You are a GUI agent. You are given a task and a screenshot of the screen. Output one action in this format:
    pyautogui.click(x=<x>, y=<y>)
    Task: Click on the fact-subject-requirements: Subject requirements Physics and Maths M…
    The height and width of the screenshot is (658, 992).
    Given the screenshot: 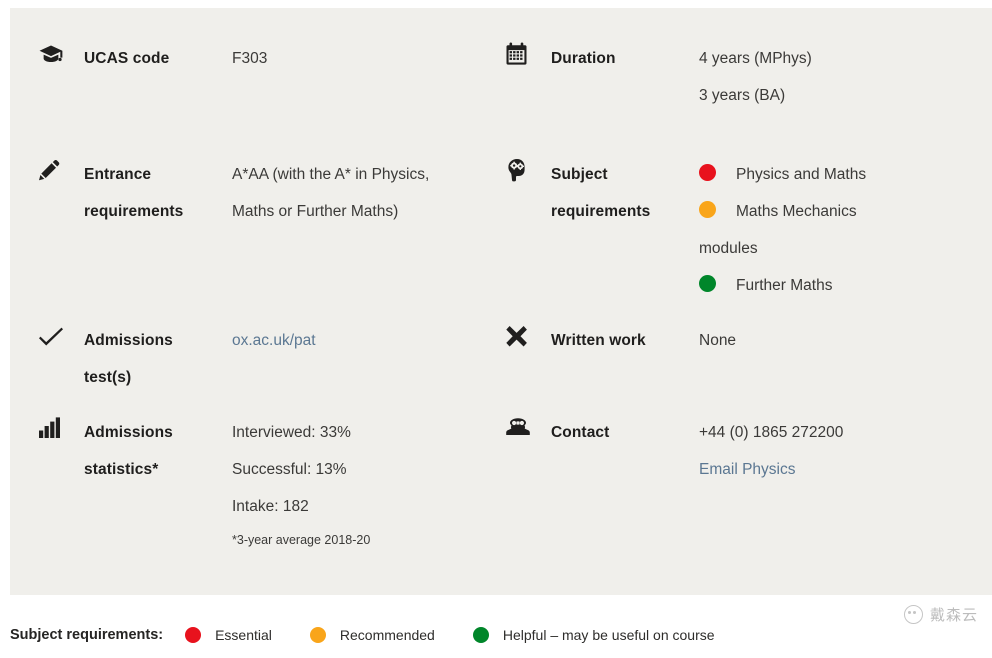 What is the action you would take?
    pyautogui.click(x=745, y=230)
    